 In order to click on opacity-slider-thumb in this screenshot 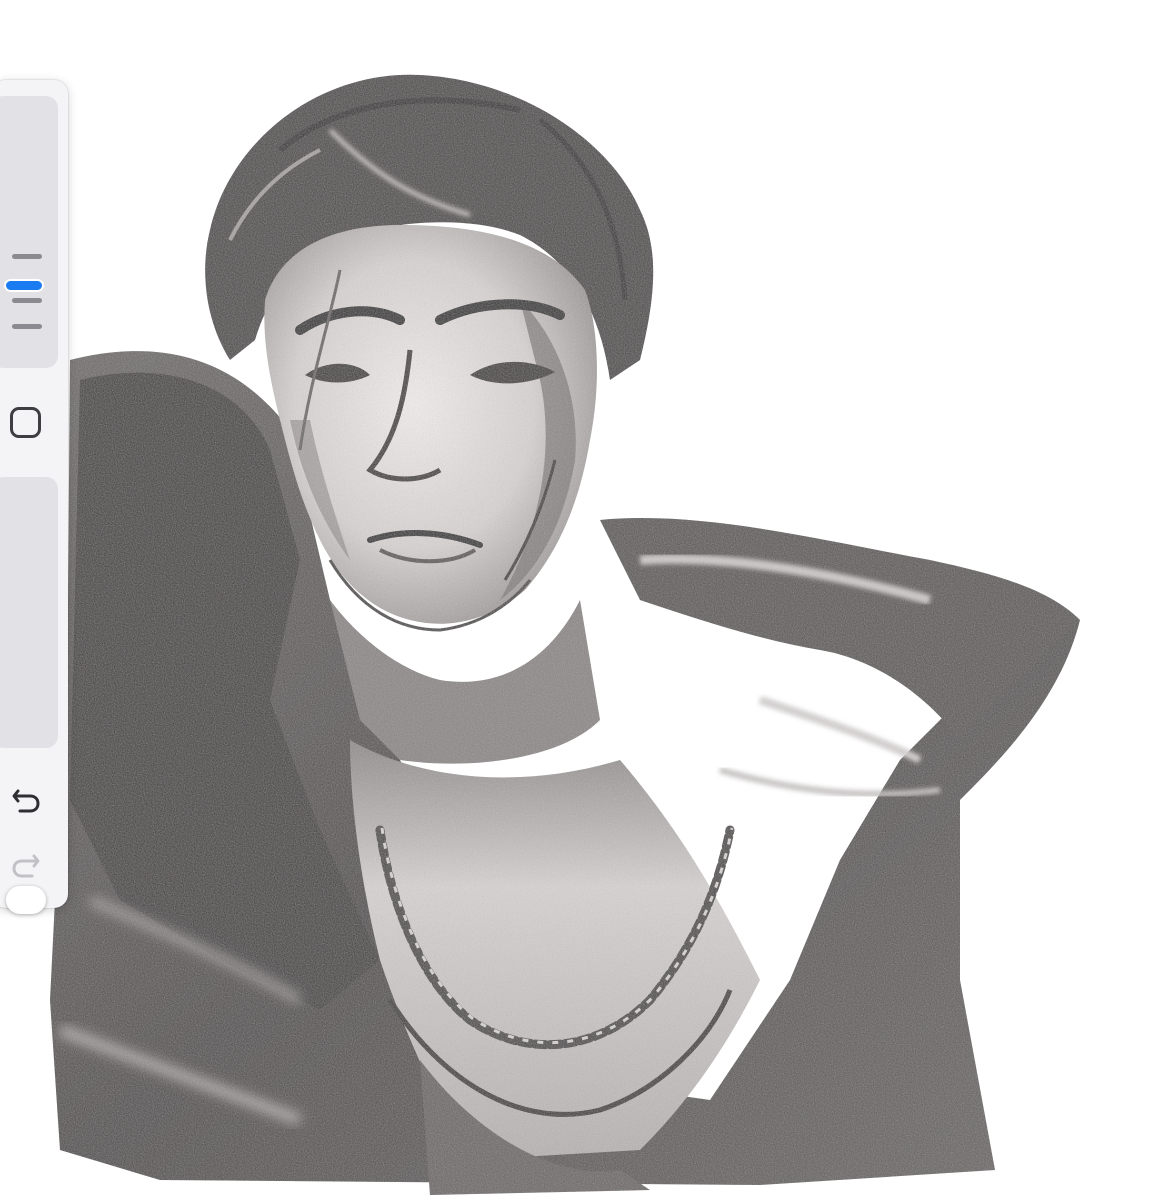, I will do `click(26, 900)`.